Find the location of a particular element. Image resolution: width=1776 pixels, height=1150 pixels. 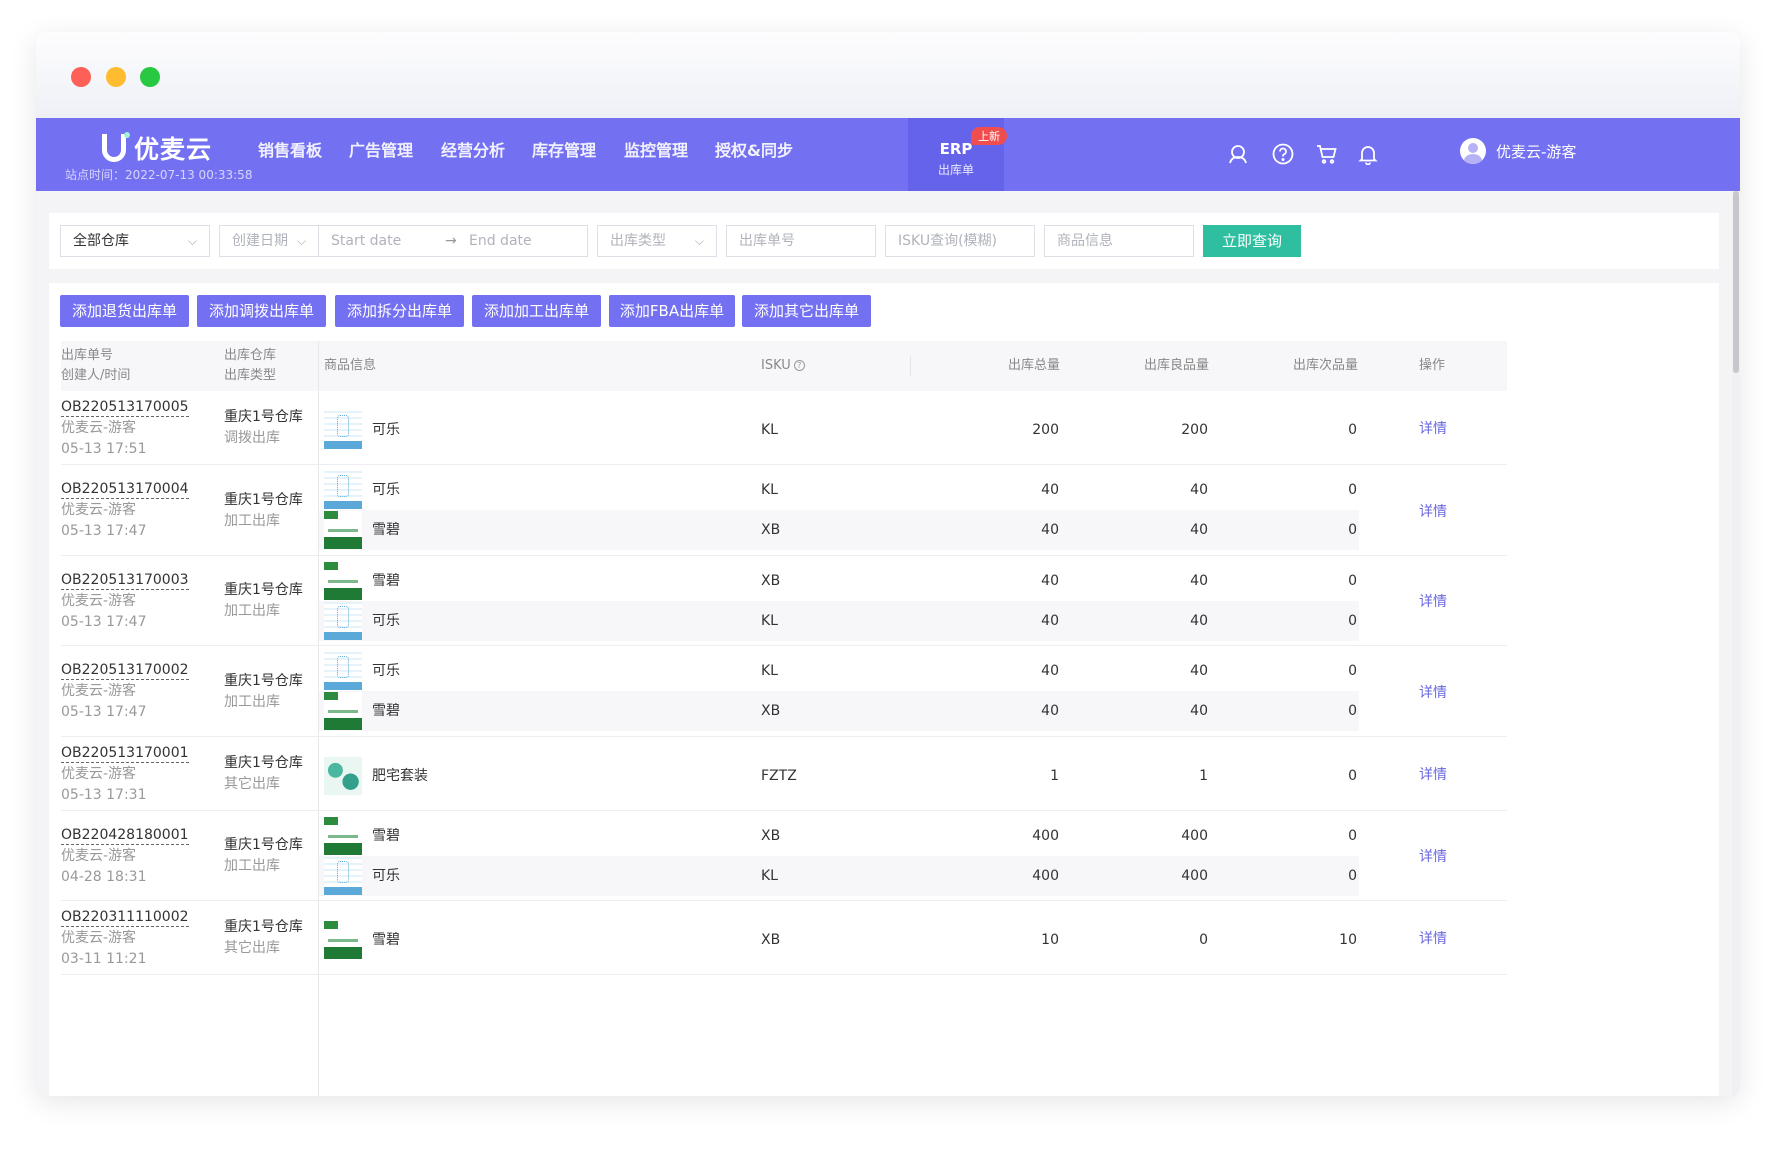

scrollbar-thumb is located at coordinates (1736, 282).